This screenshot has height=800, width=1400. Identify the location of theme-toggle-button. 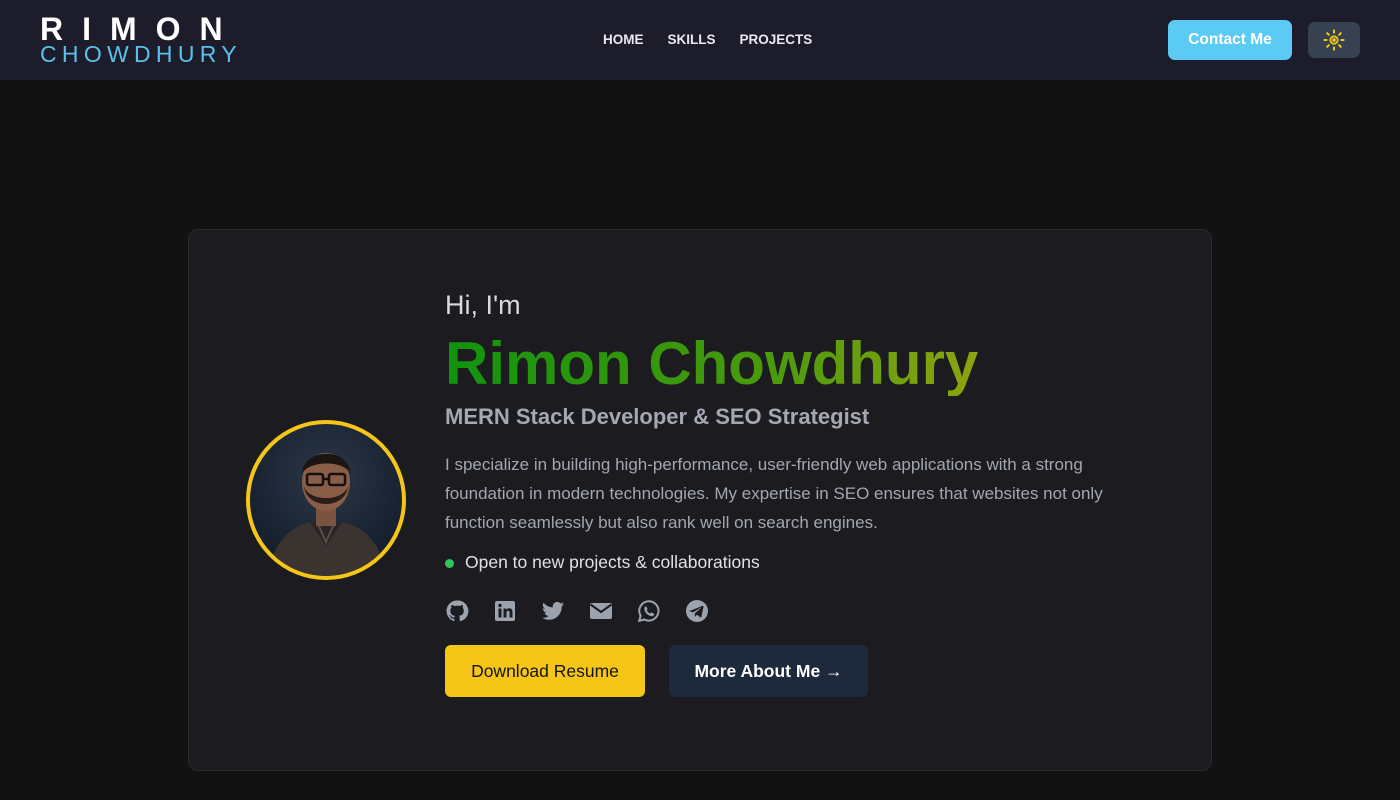
(1334, 40).